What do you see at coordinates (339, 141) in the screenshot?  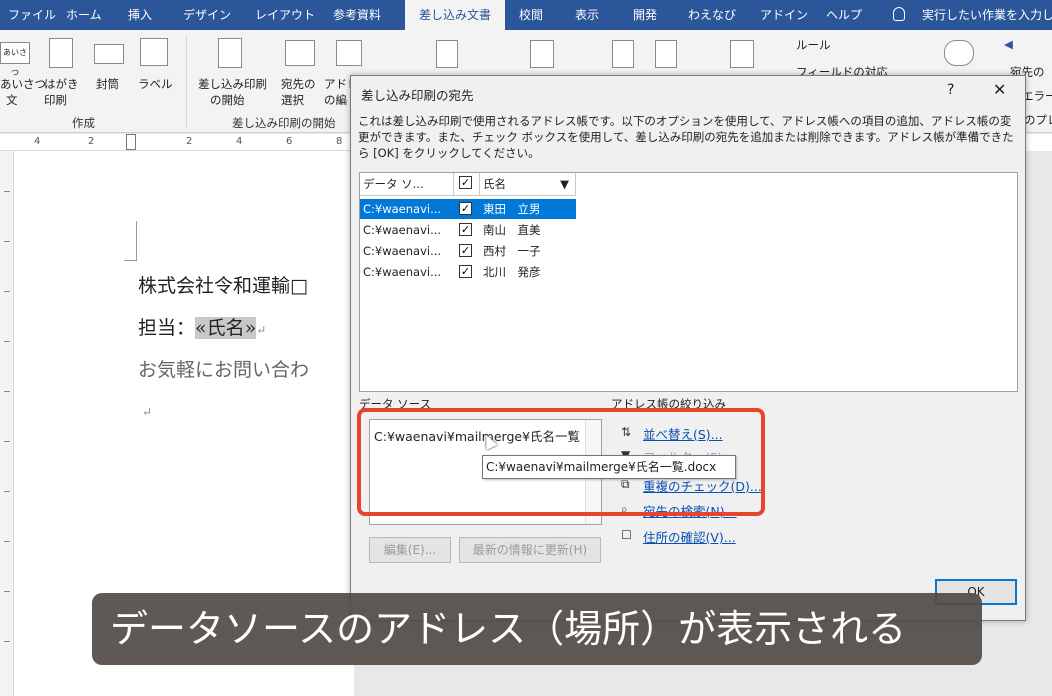 I see `ruler-number: 8` at bounding box center [339, 141].